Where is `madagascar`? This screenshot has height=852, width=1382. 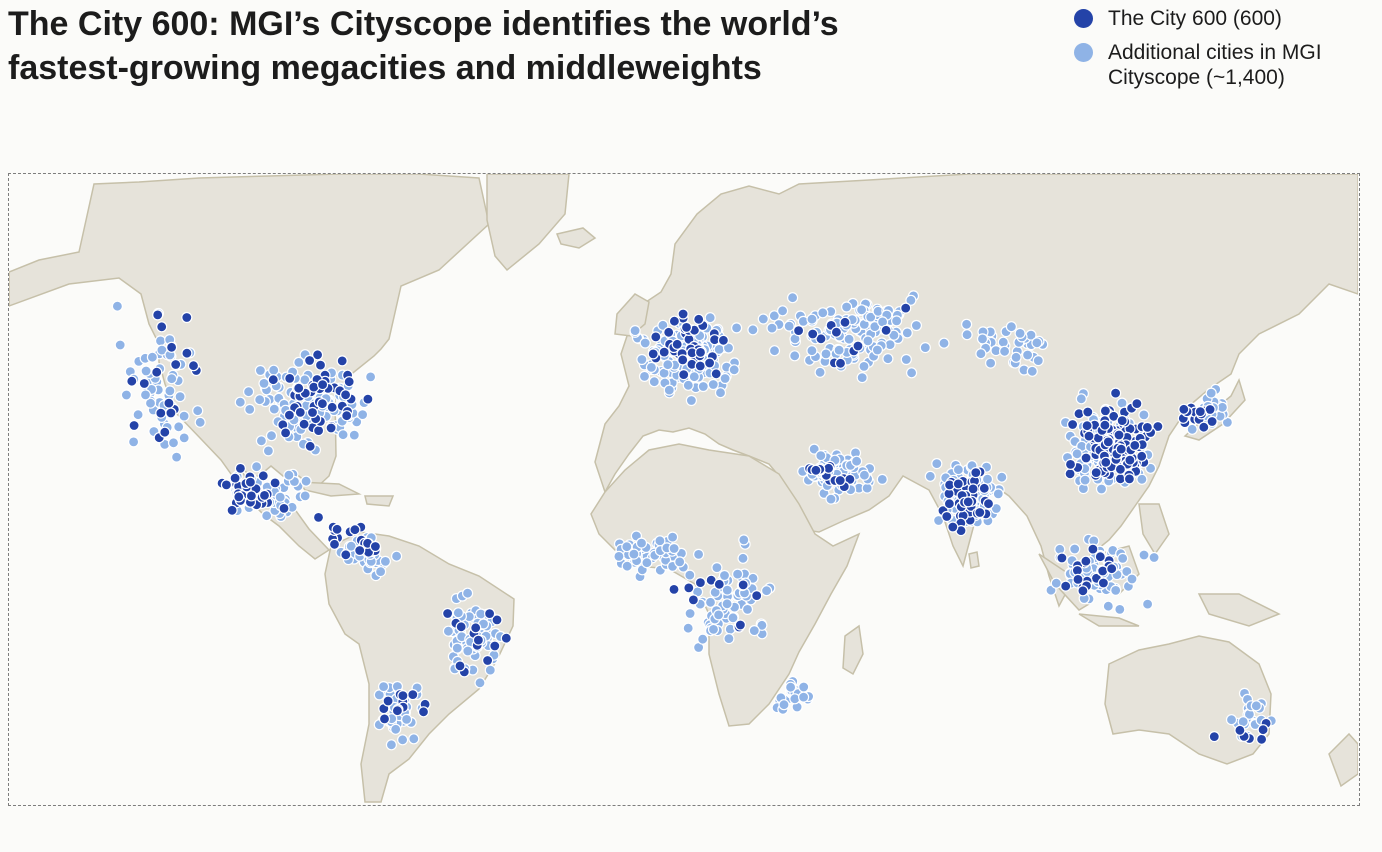 madagascar is located at coordinates (853, 650).